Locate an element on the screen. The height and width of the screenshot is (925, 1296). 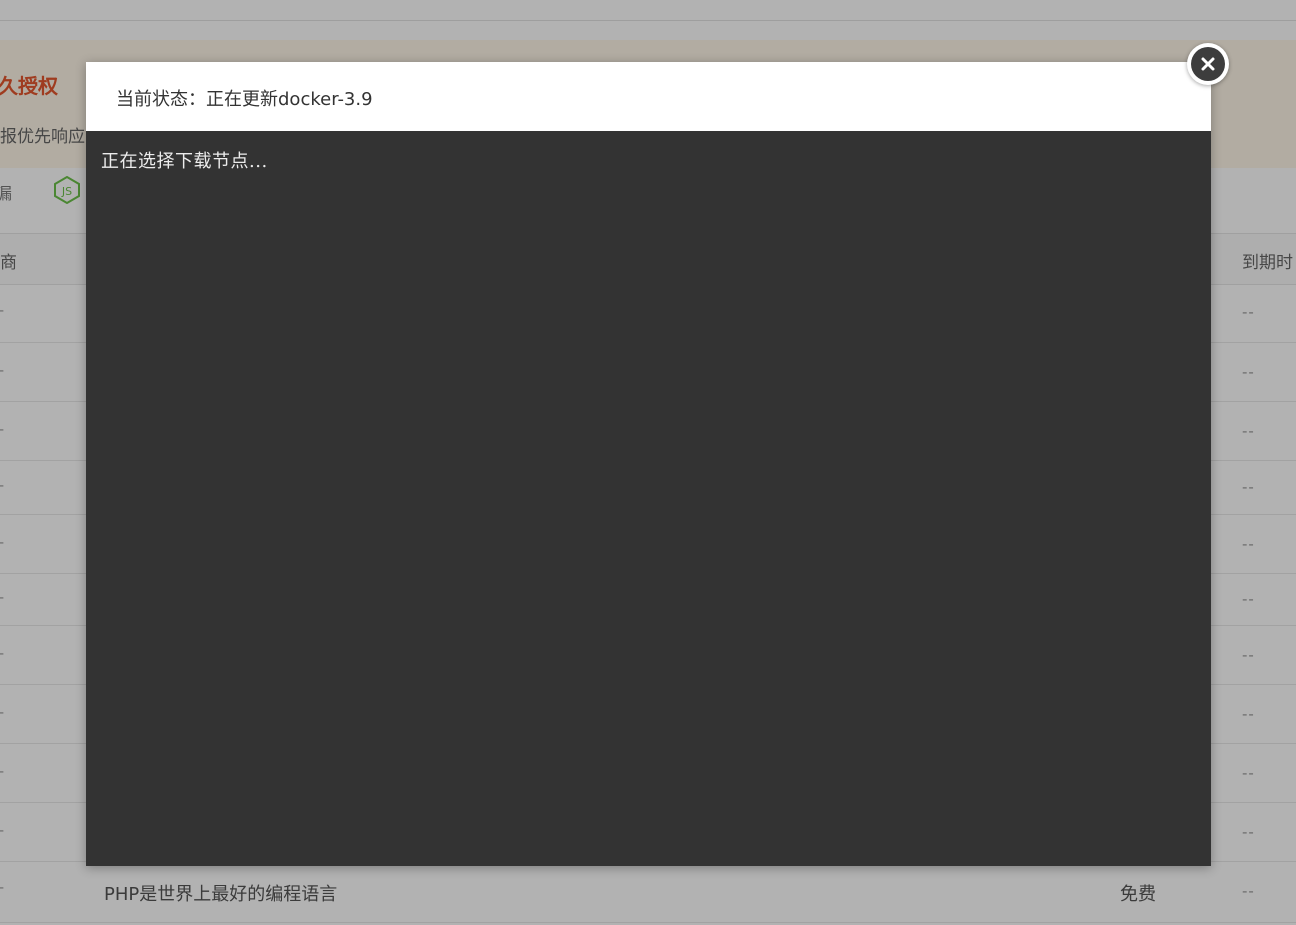
dialog-header: 当前状态：正在更新docker-3.9 is located at coordinates (648, 96).